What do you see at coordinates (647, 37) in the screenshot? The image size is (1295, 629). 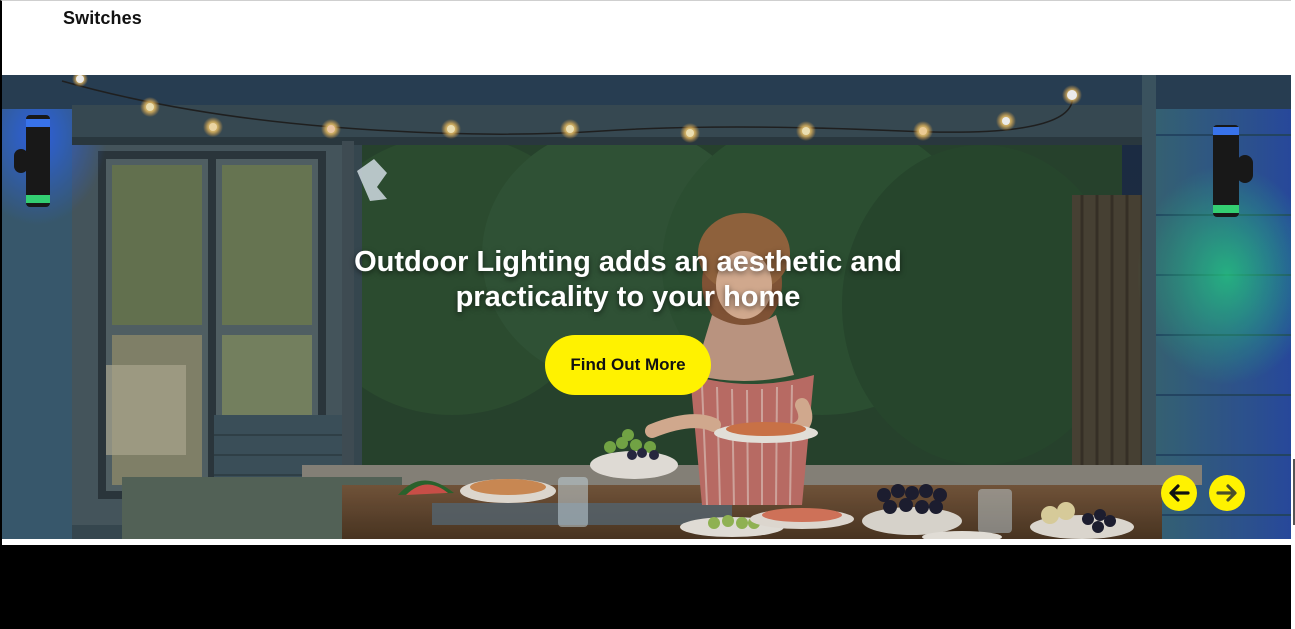 I see `top-navigation: Switches` at bounding box center [647, 37].